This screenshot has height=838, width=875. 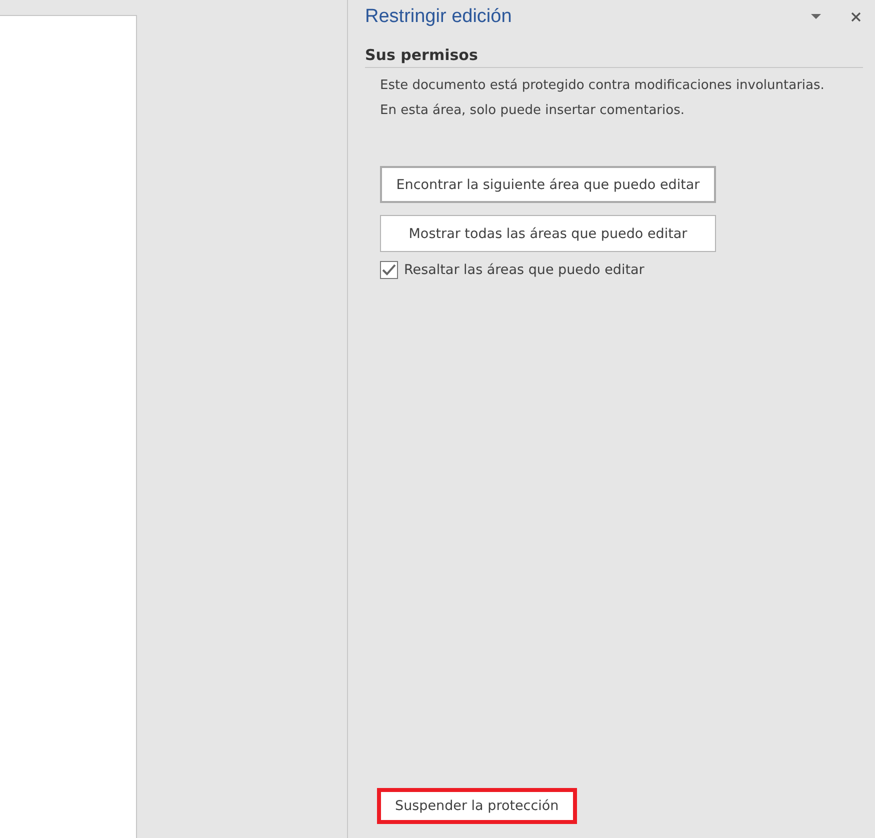 What do you see at coordinates (548, 233) in the screenshot?
I see `action-button: Mostrar todas las áreas que puedo editar` at bounding box center [548, 233].